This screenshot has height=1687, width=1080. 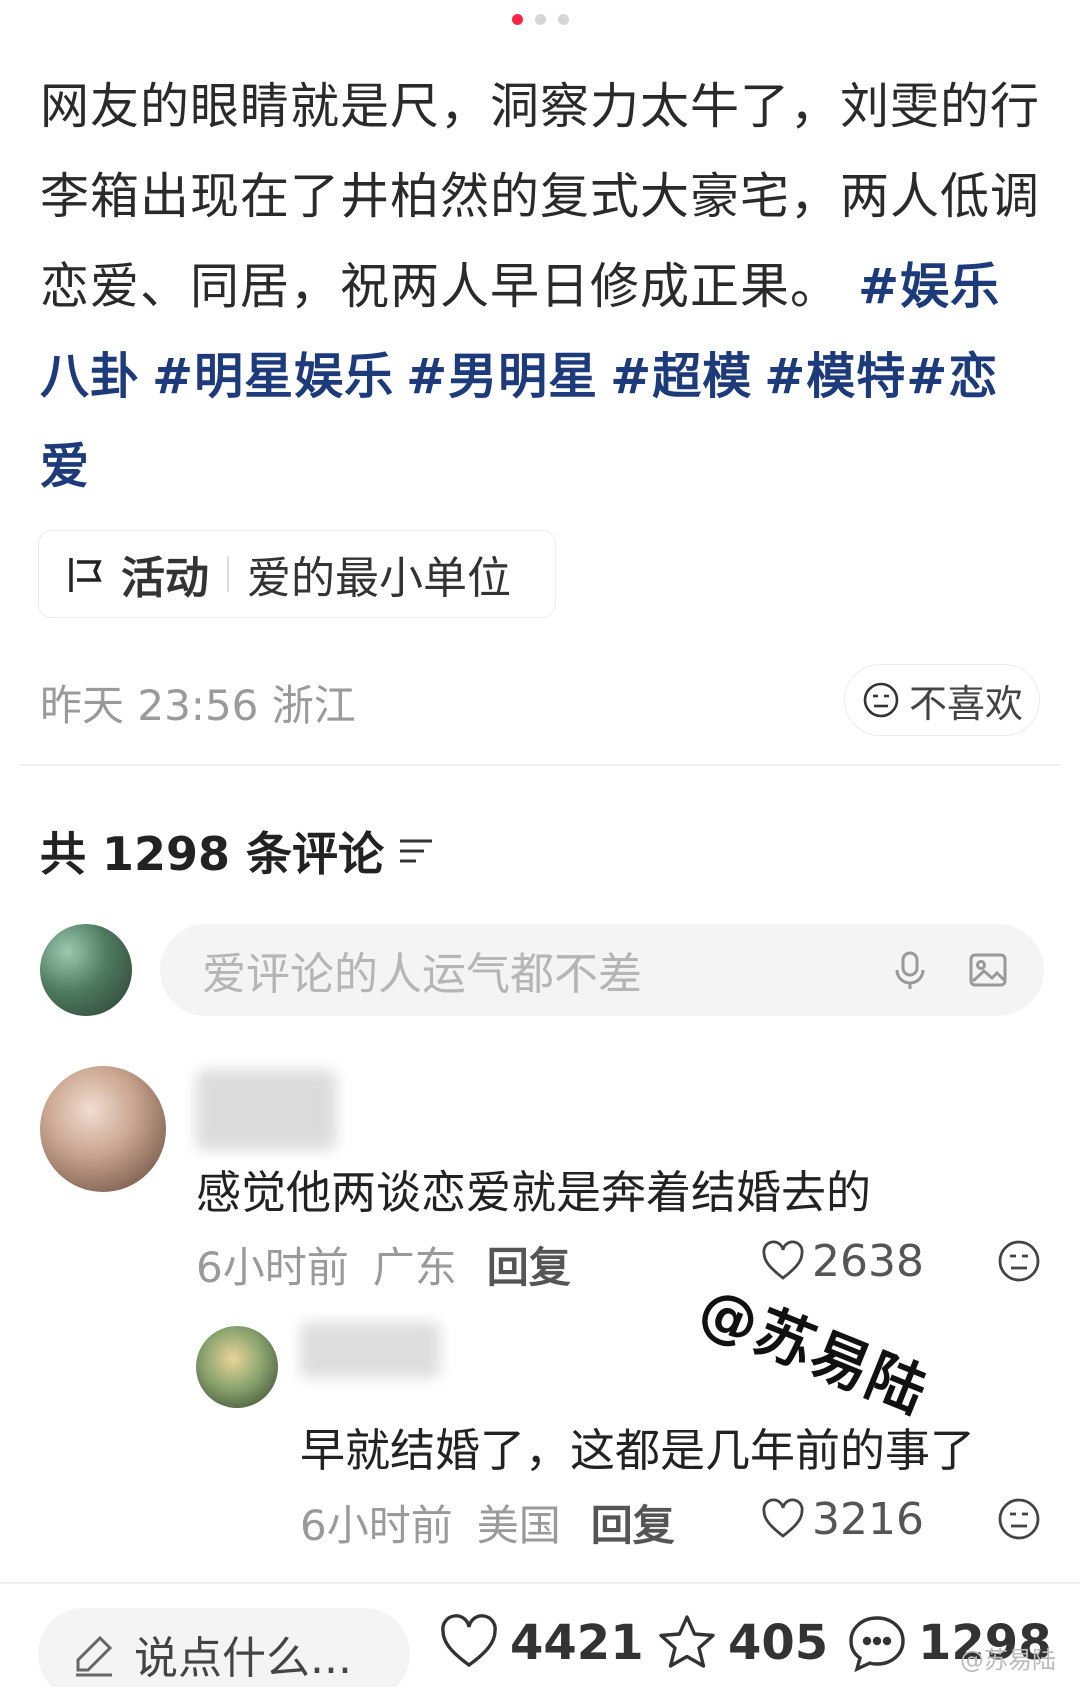 What do you see at coordinates (910, 970) in the screenshot?
I see `microphone-icon` at bounding box center [910, 970].